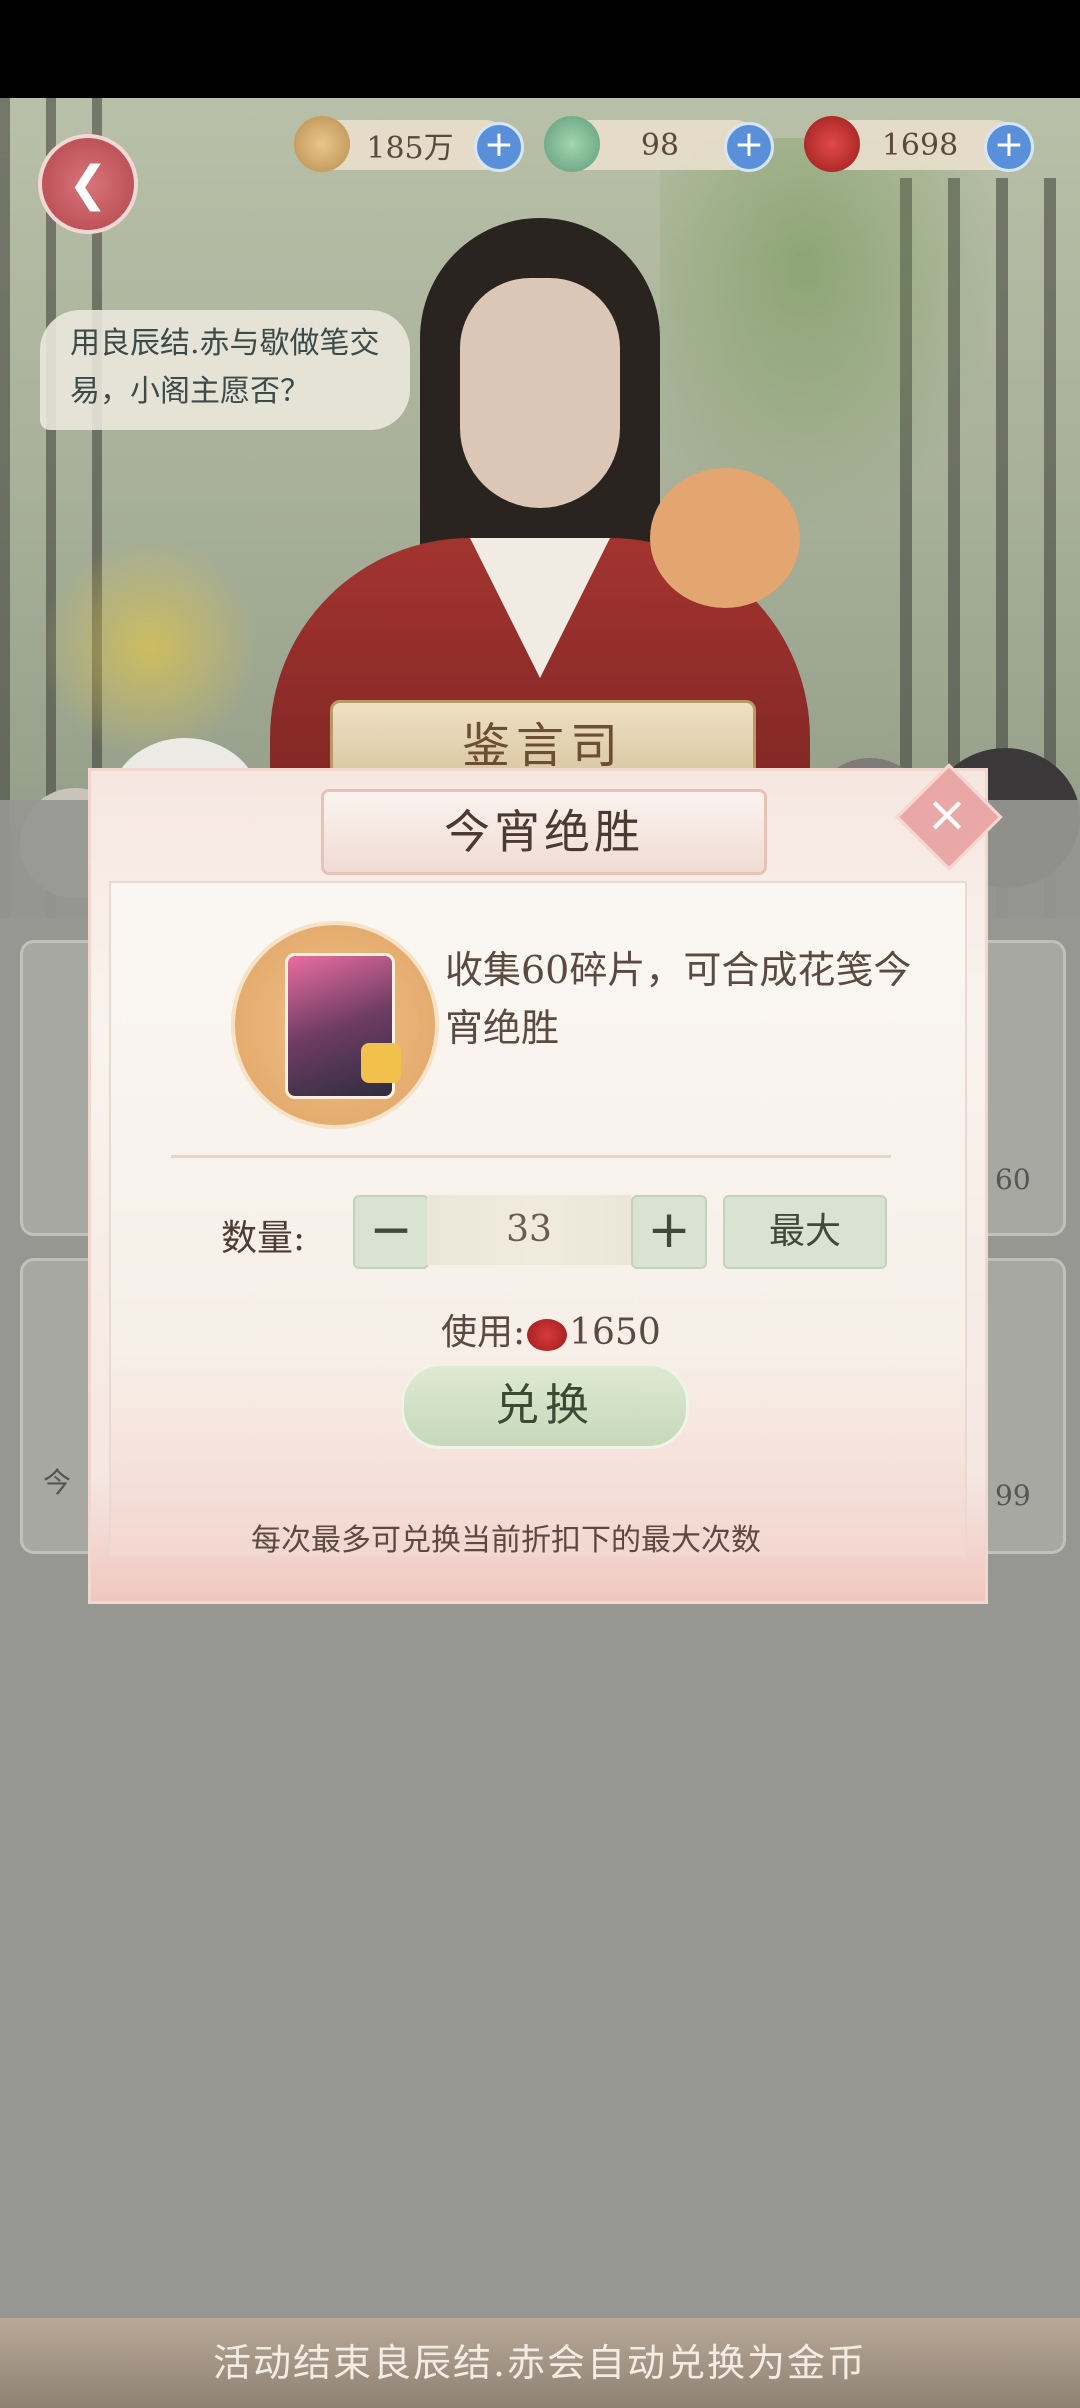  Describe the element at coordinates (749, 147) in the screenshot. I see `add-jade-button: +` at that location.